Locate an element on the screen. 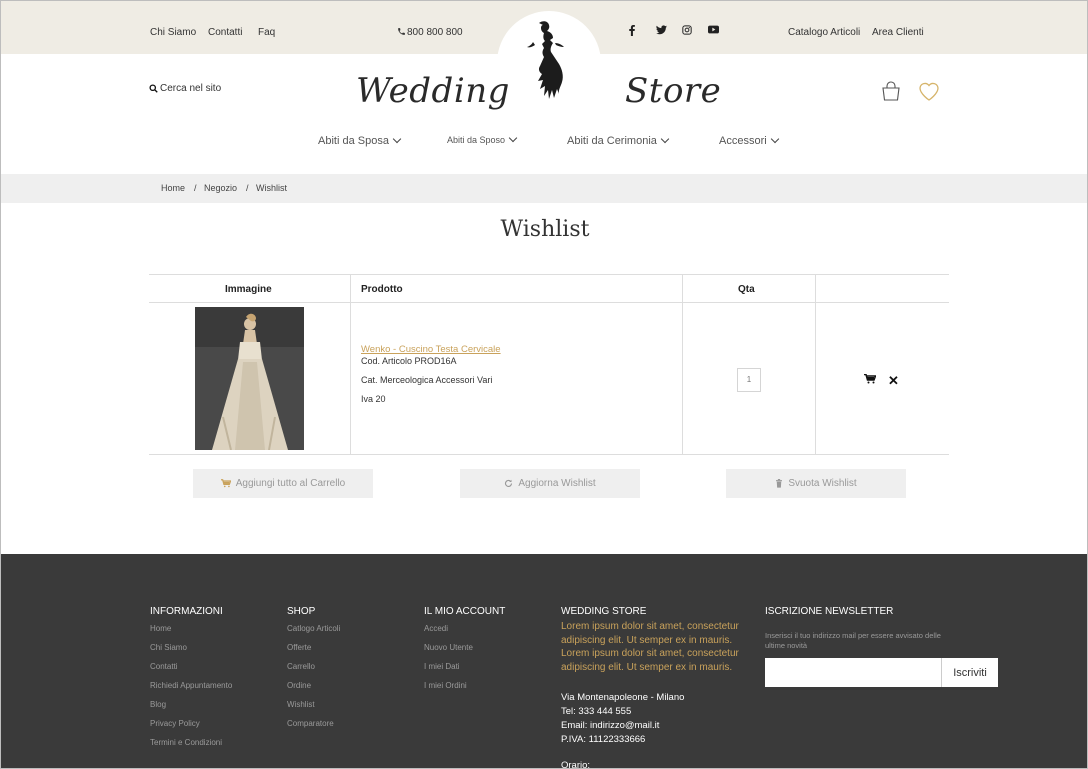 Image resolution: width=1088 pixels, height=769 pixels. page-title: Wishlist is located at coordinates (545, 229).